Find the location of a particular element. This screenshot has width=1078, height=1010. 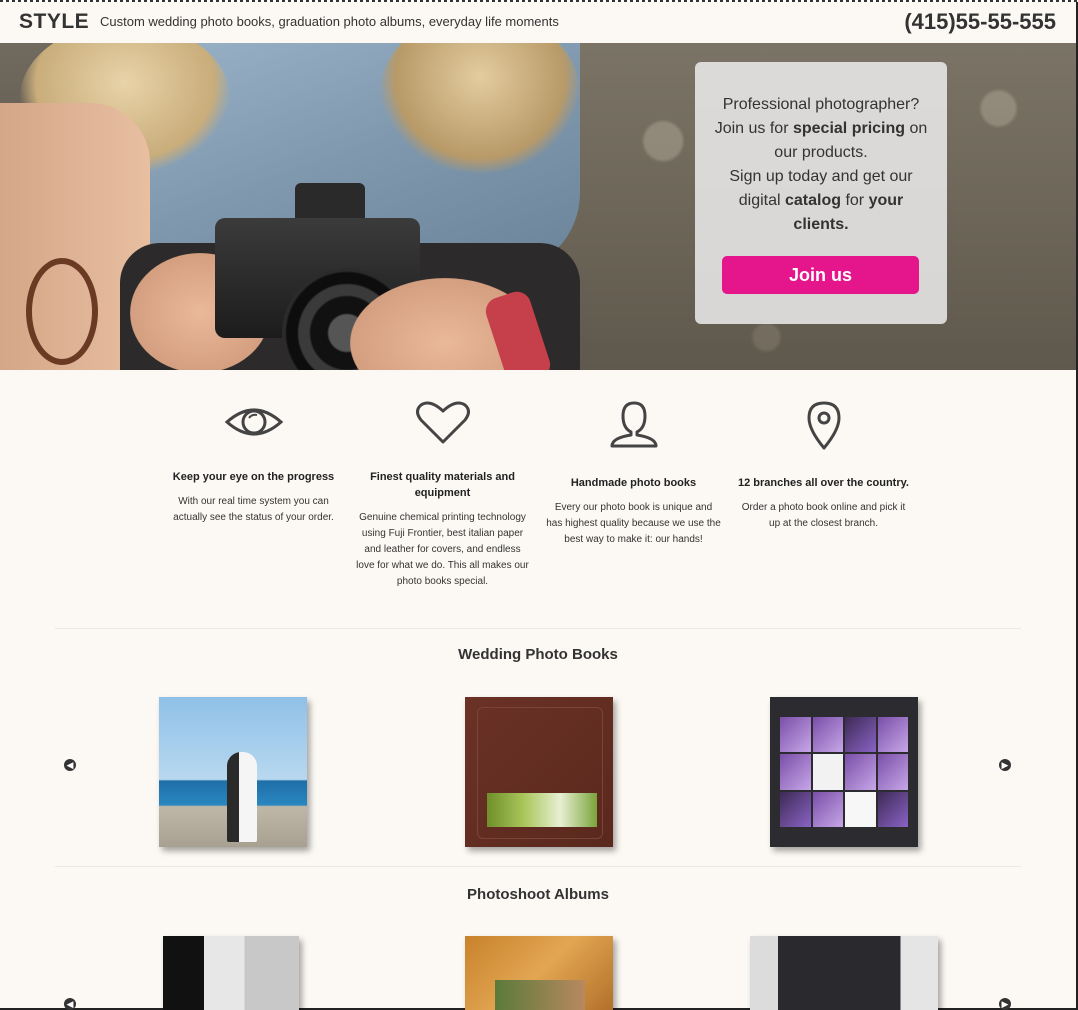

heart-icon is located at coordinates (442, 422).